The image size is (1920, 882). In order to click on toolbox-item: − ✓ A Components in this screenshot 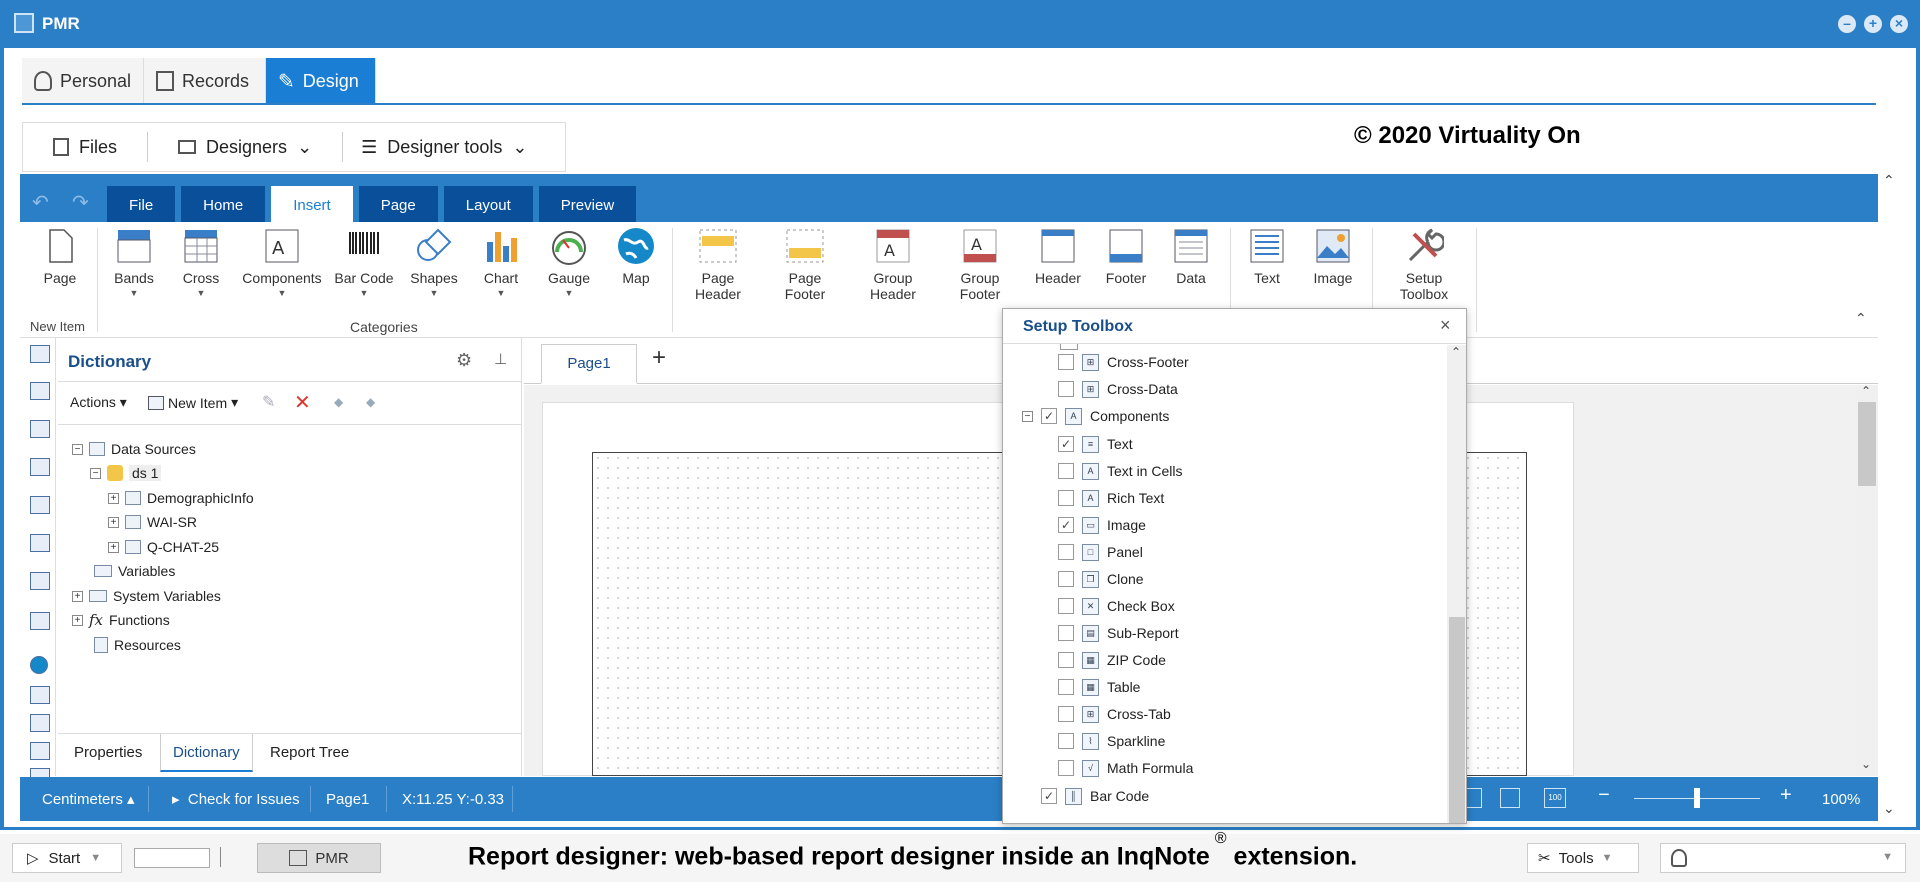, I will do `click(1095, 416)`.